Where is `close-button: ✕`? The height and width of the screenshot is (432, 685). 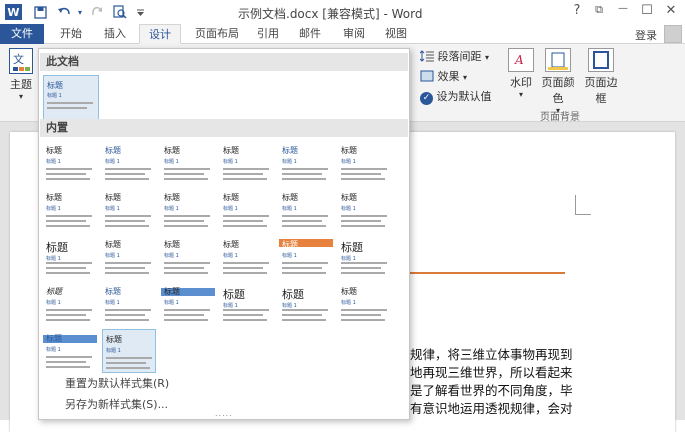
close-button: ✕ is located at coordinates (671, 10).